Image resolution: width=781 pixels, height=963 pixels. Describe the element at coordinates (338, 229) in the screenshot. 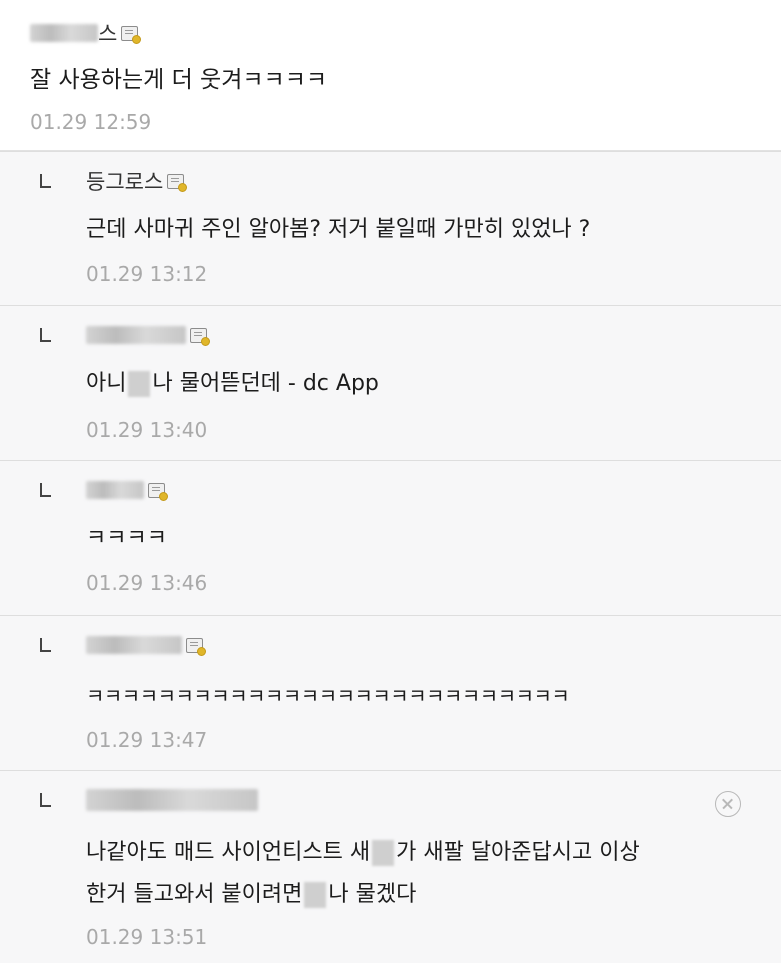

I see `reply-body: 근데 사마귀 주인 알아봄? 저거 붙일때 가만히 있었나 ?` at that location.